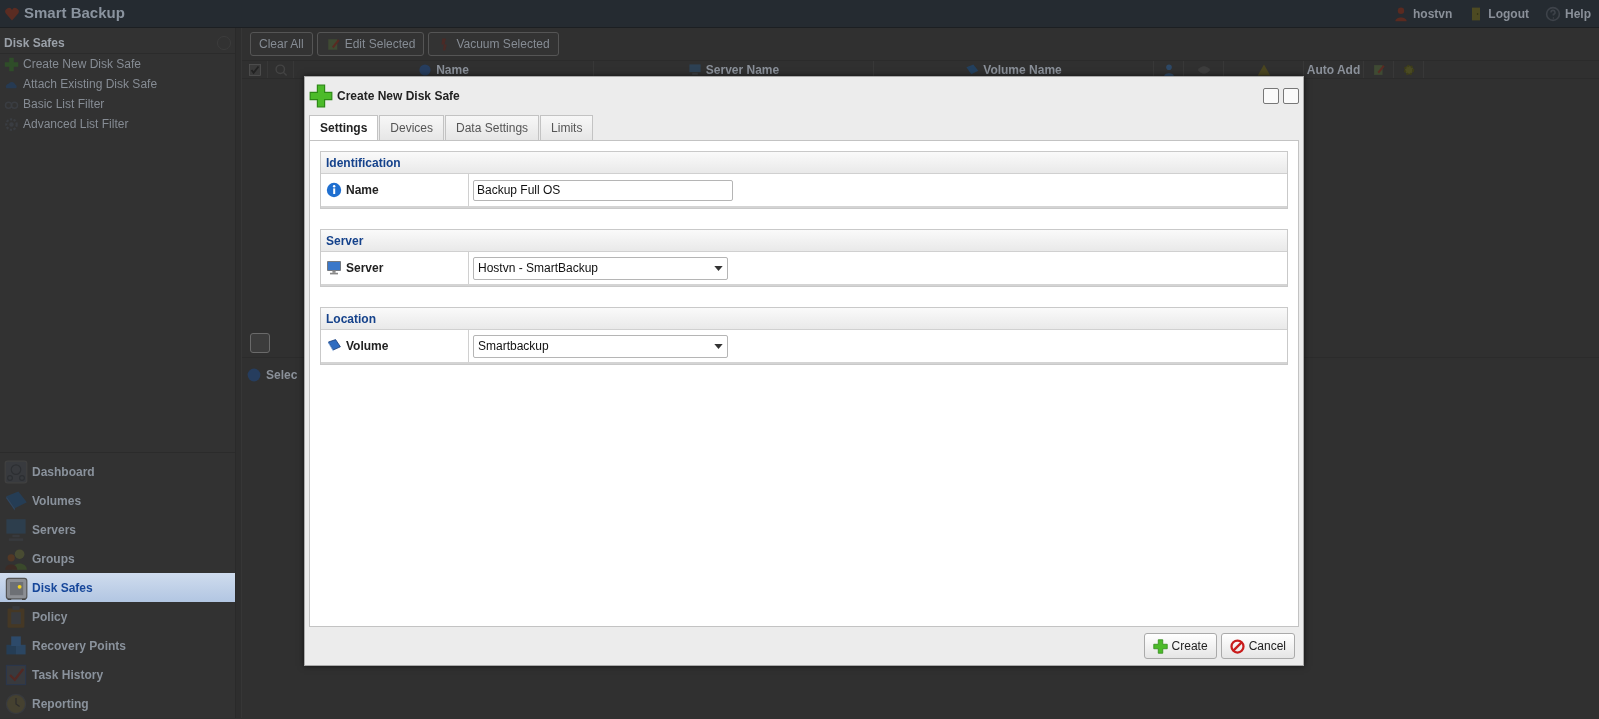 The image size is (1599, 719). Describe the element at coordinates (282, 375) in the screenshot. I see `details-title: Selec` at that location.